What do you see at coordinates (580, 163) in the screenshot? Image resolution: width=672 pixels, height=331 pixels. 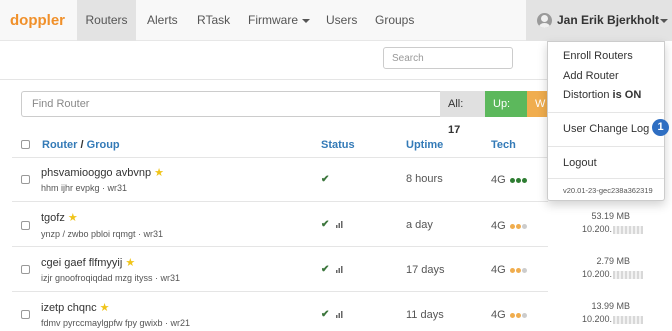 I see `menu-logout: Logout` at bounding box center [580, 163].